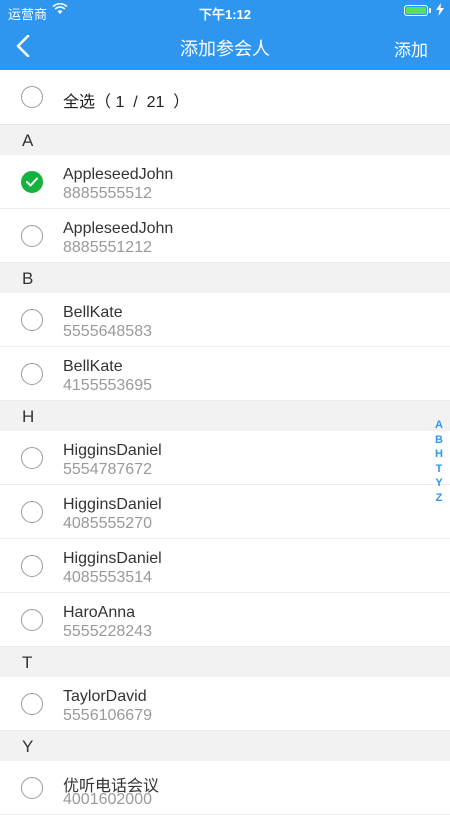 The width and height of the screenshot is (450, 815). Describe the element at coordinates (28, 140) in the screenshot. I see `section-letter: A` at that location.